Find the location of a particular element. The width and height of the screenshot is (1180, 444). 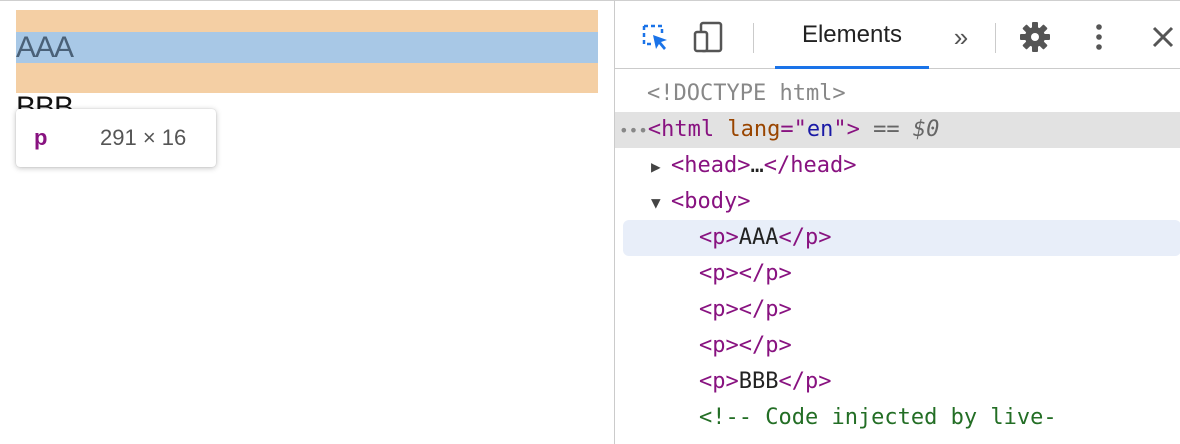

html-close-bracket: "> is located at coordinates (846, 129).